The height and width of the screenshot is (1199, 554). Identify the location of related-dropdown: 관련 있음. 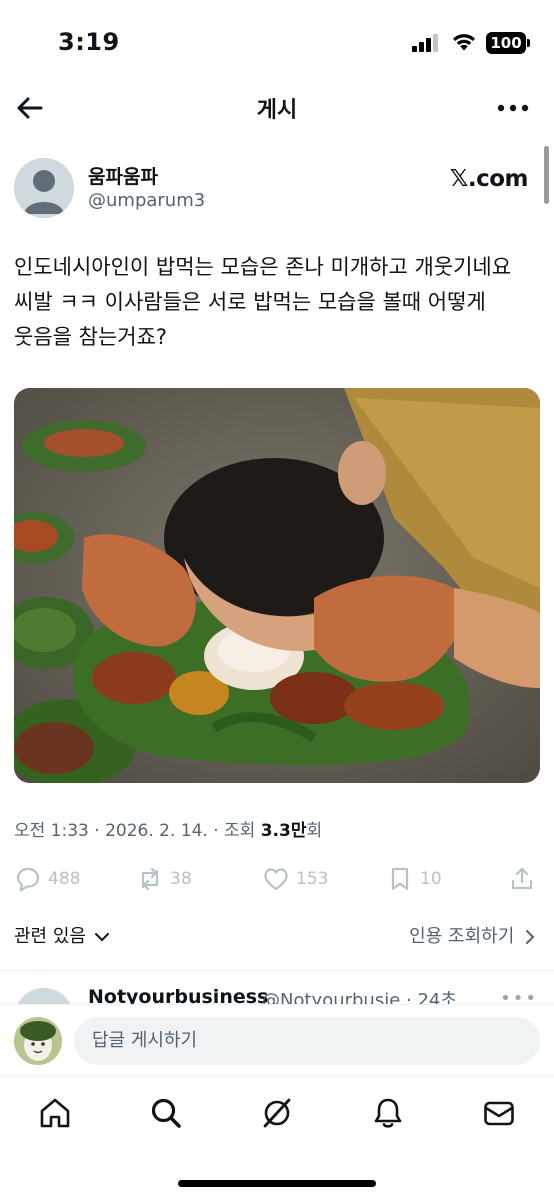
(62, 935).